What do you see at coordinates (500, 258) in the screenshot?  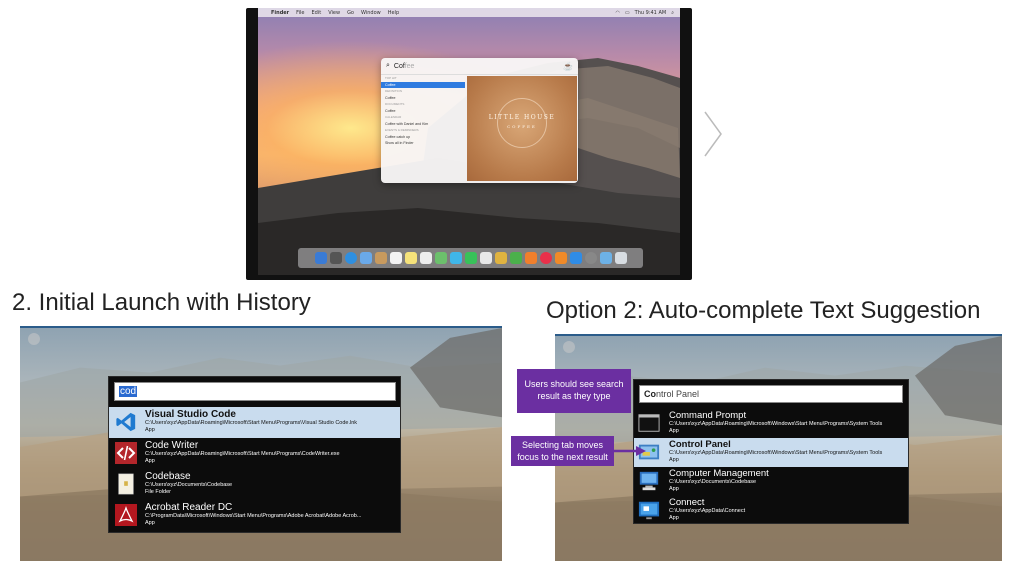 I see `keynote-dock-icon` at bounding box center [500, 258].